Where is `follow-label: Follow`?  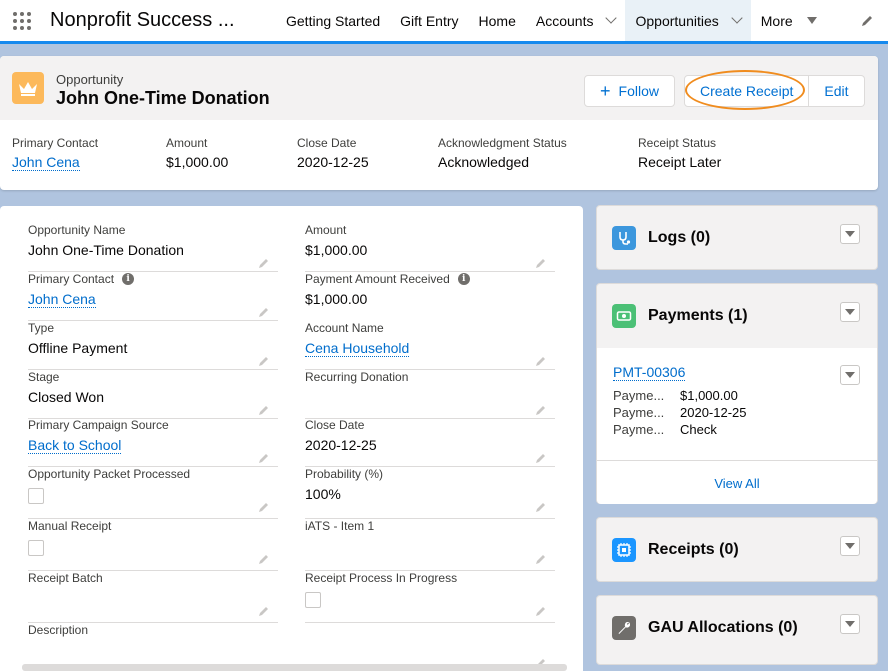
follow-label: Follow is located at coordinates (638, 91).